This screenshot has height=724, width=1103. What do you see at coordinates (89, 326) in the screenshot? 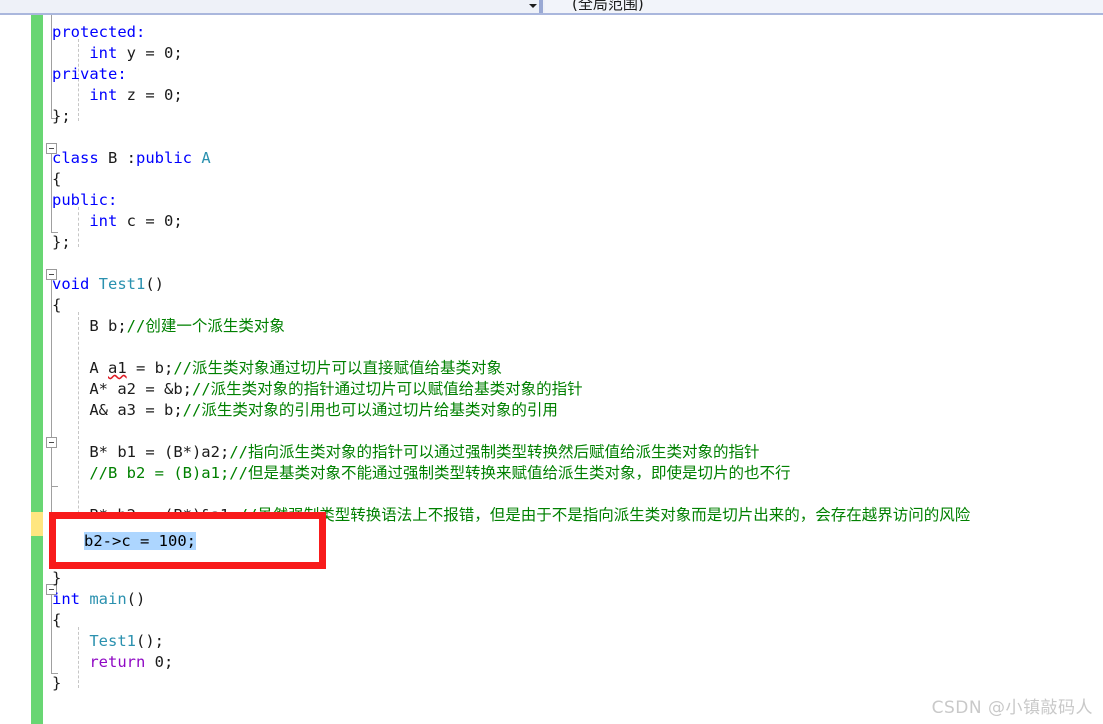
I see `code-token: B b;` at bounding box center [89, 326].